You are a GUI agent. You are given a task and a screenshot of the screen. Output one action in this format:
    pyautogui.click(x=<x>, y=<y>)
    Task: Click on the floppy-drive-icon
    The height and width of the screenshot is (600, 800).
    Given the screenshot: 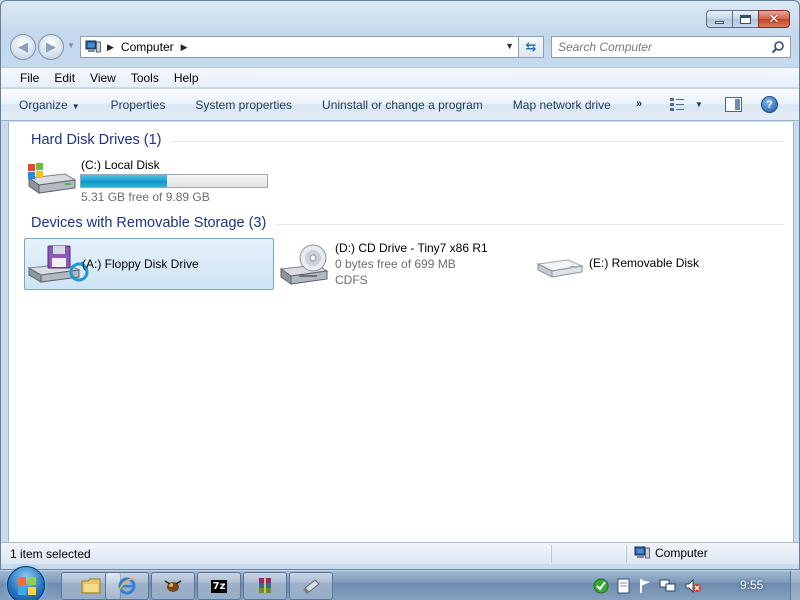 What is the action you would take?
    pyautogui.click(x=58, y=264)
    